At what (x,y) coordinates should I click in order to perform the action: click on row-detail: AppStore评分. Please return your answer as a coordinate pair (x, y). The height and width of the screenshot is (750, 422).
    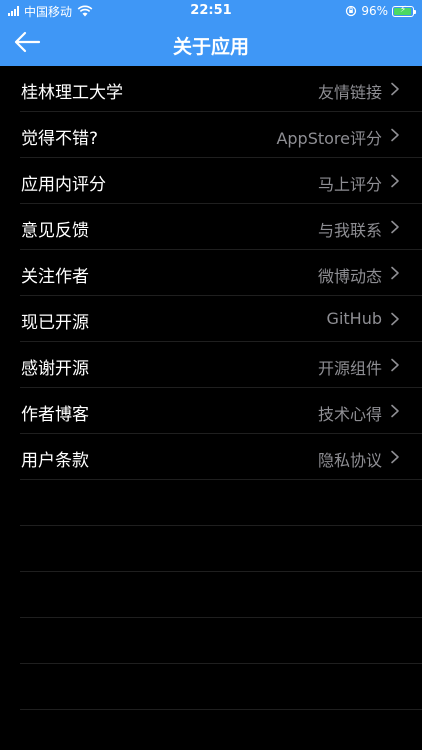
    Looking at the image, I should click on (329, 138).